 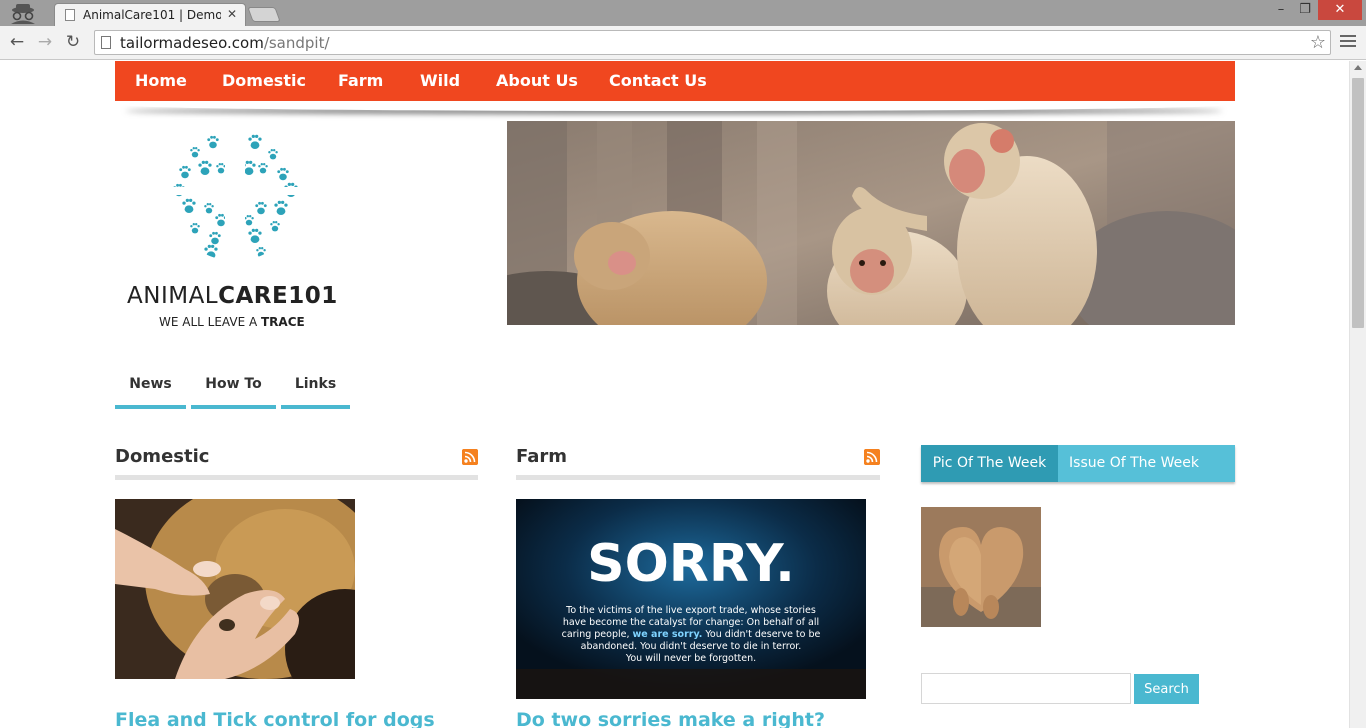 I want to click on pic-of-the-week-image, so click(x=981, y=567).